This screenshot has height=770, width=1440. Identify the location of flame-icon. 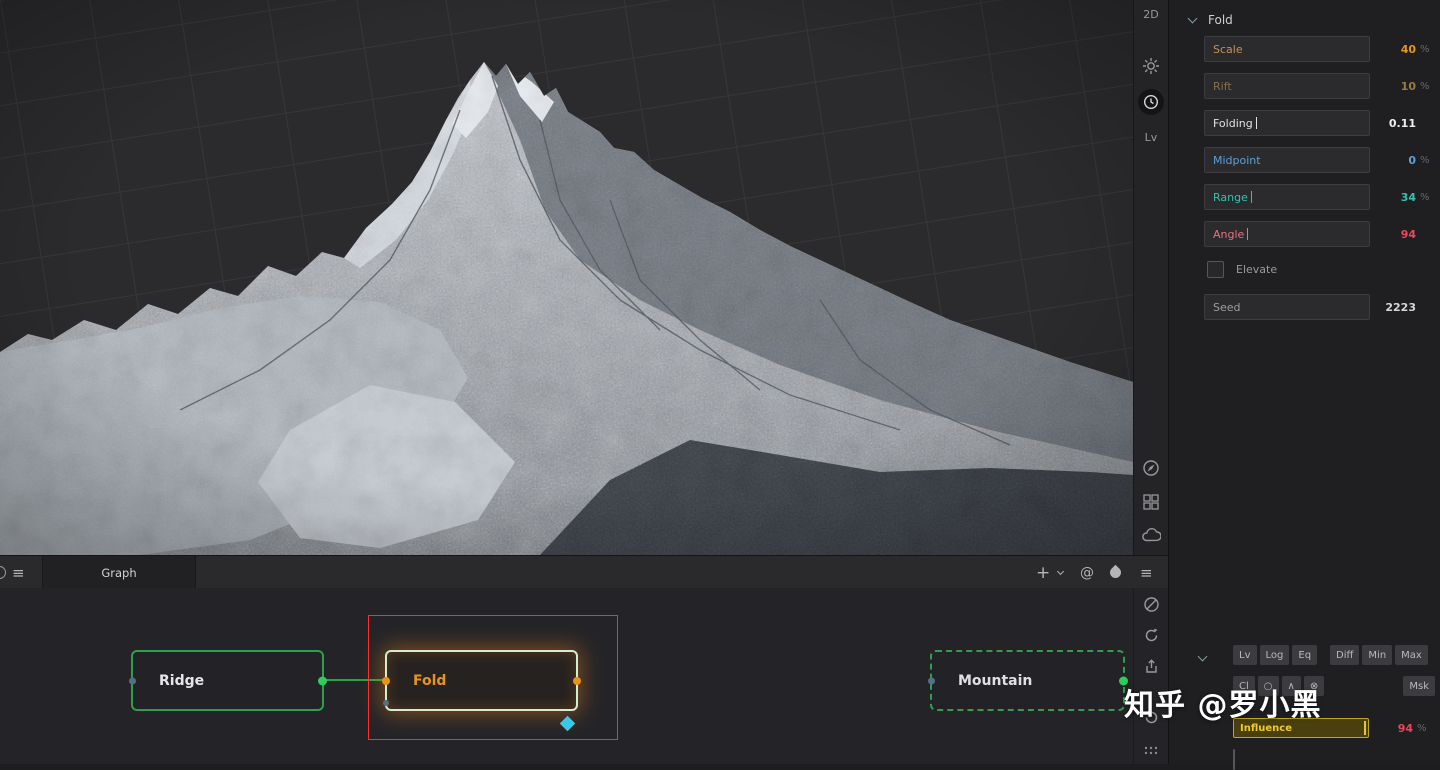
(1115, 572).